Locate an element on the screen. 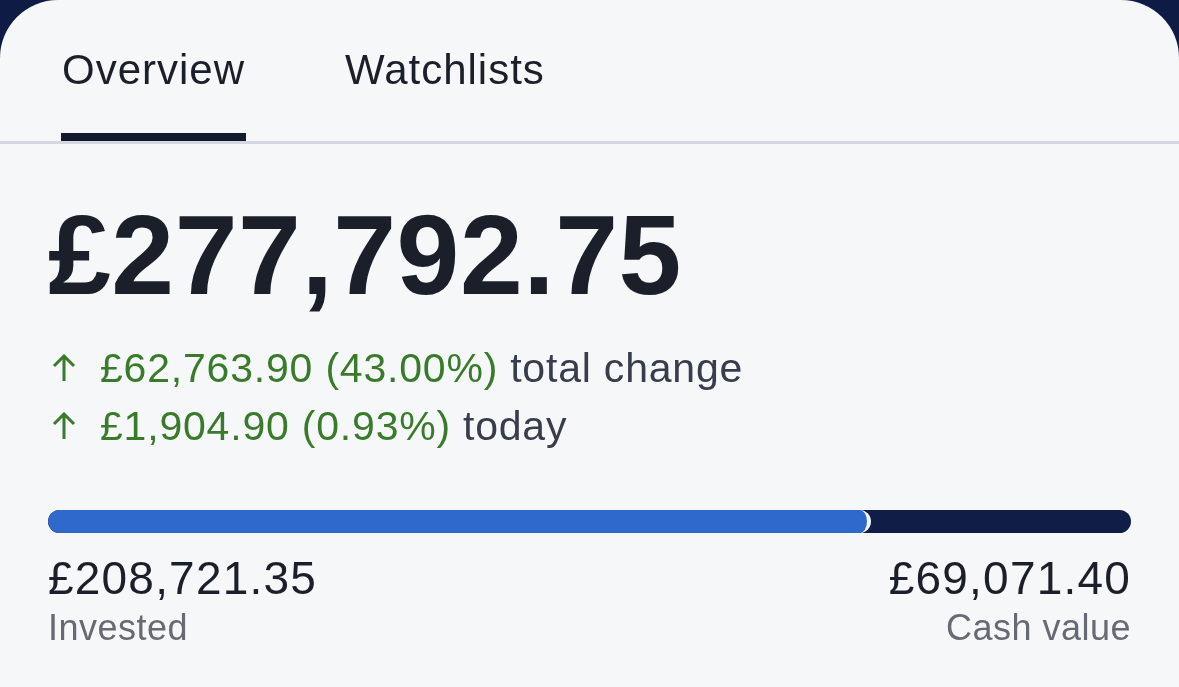  amount-label: Cash value is located at coordinates (1038, 627).